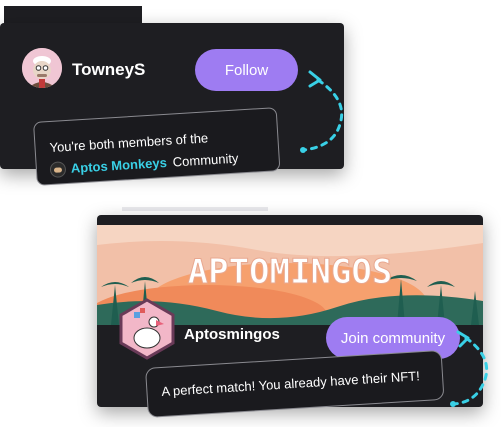 The height and width of the screenshot is (427, 501). I want to click on follow-button: Follow, so click(246, 70).